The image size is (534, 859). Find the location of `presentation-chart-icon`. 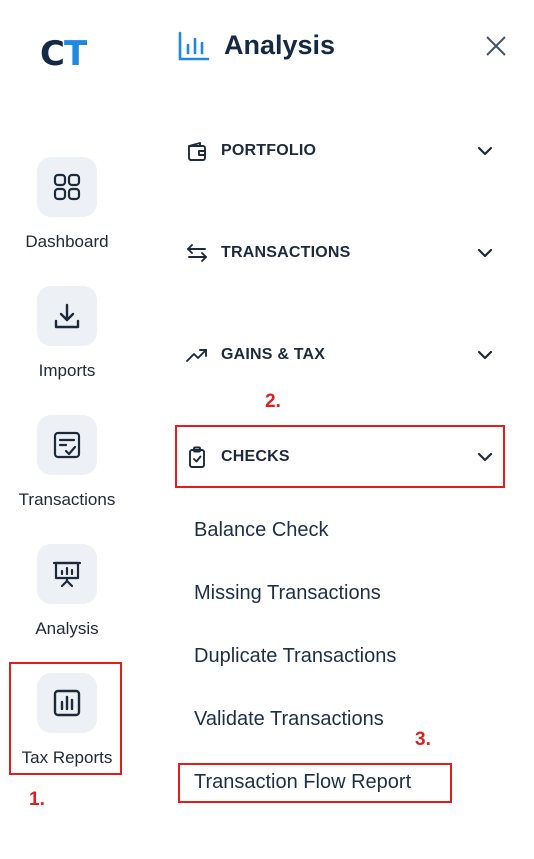

presentation-chart-icon is located at coordinates (67, 574).